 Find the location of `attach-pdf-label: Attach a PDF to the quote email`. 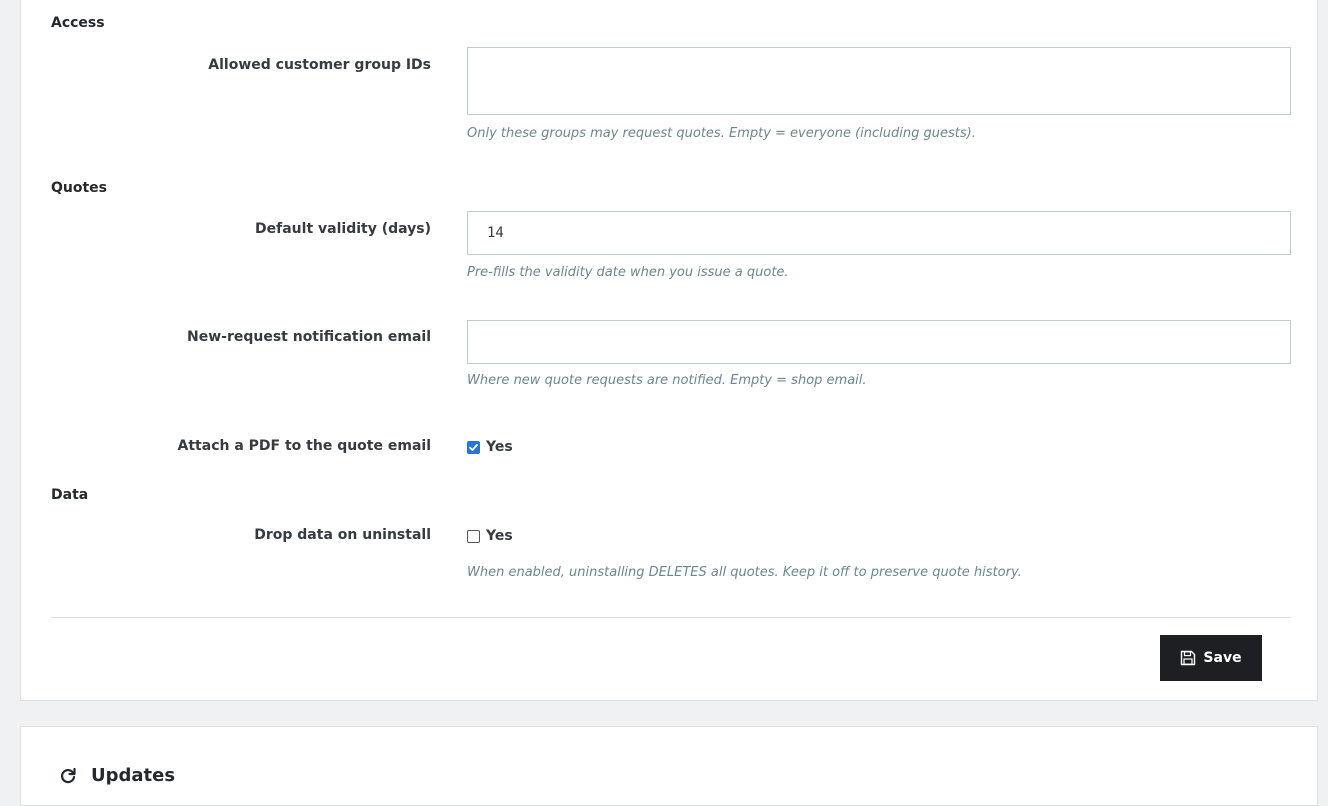

attach-pdf-label: Attach a PDF to the quote email is located at coordinates (304, 446).